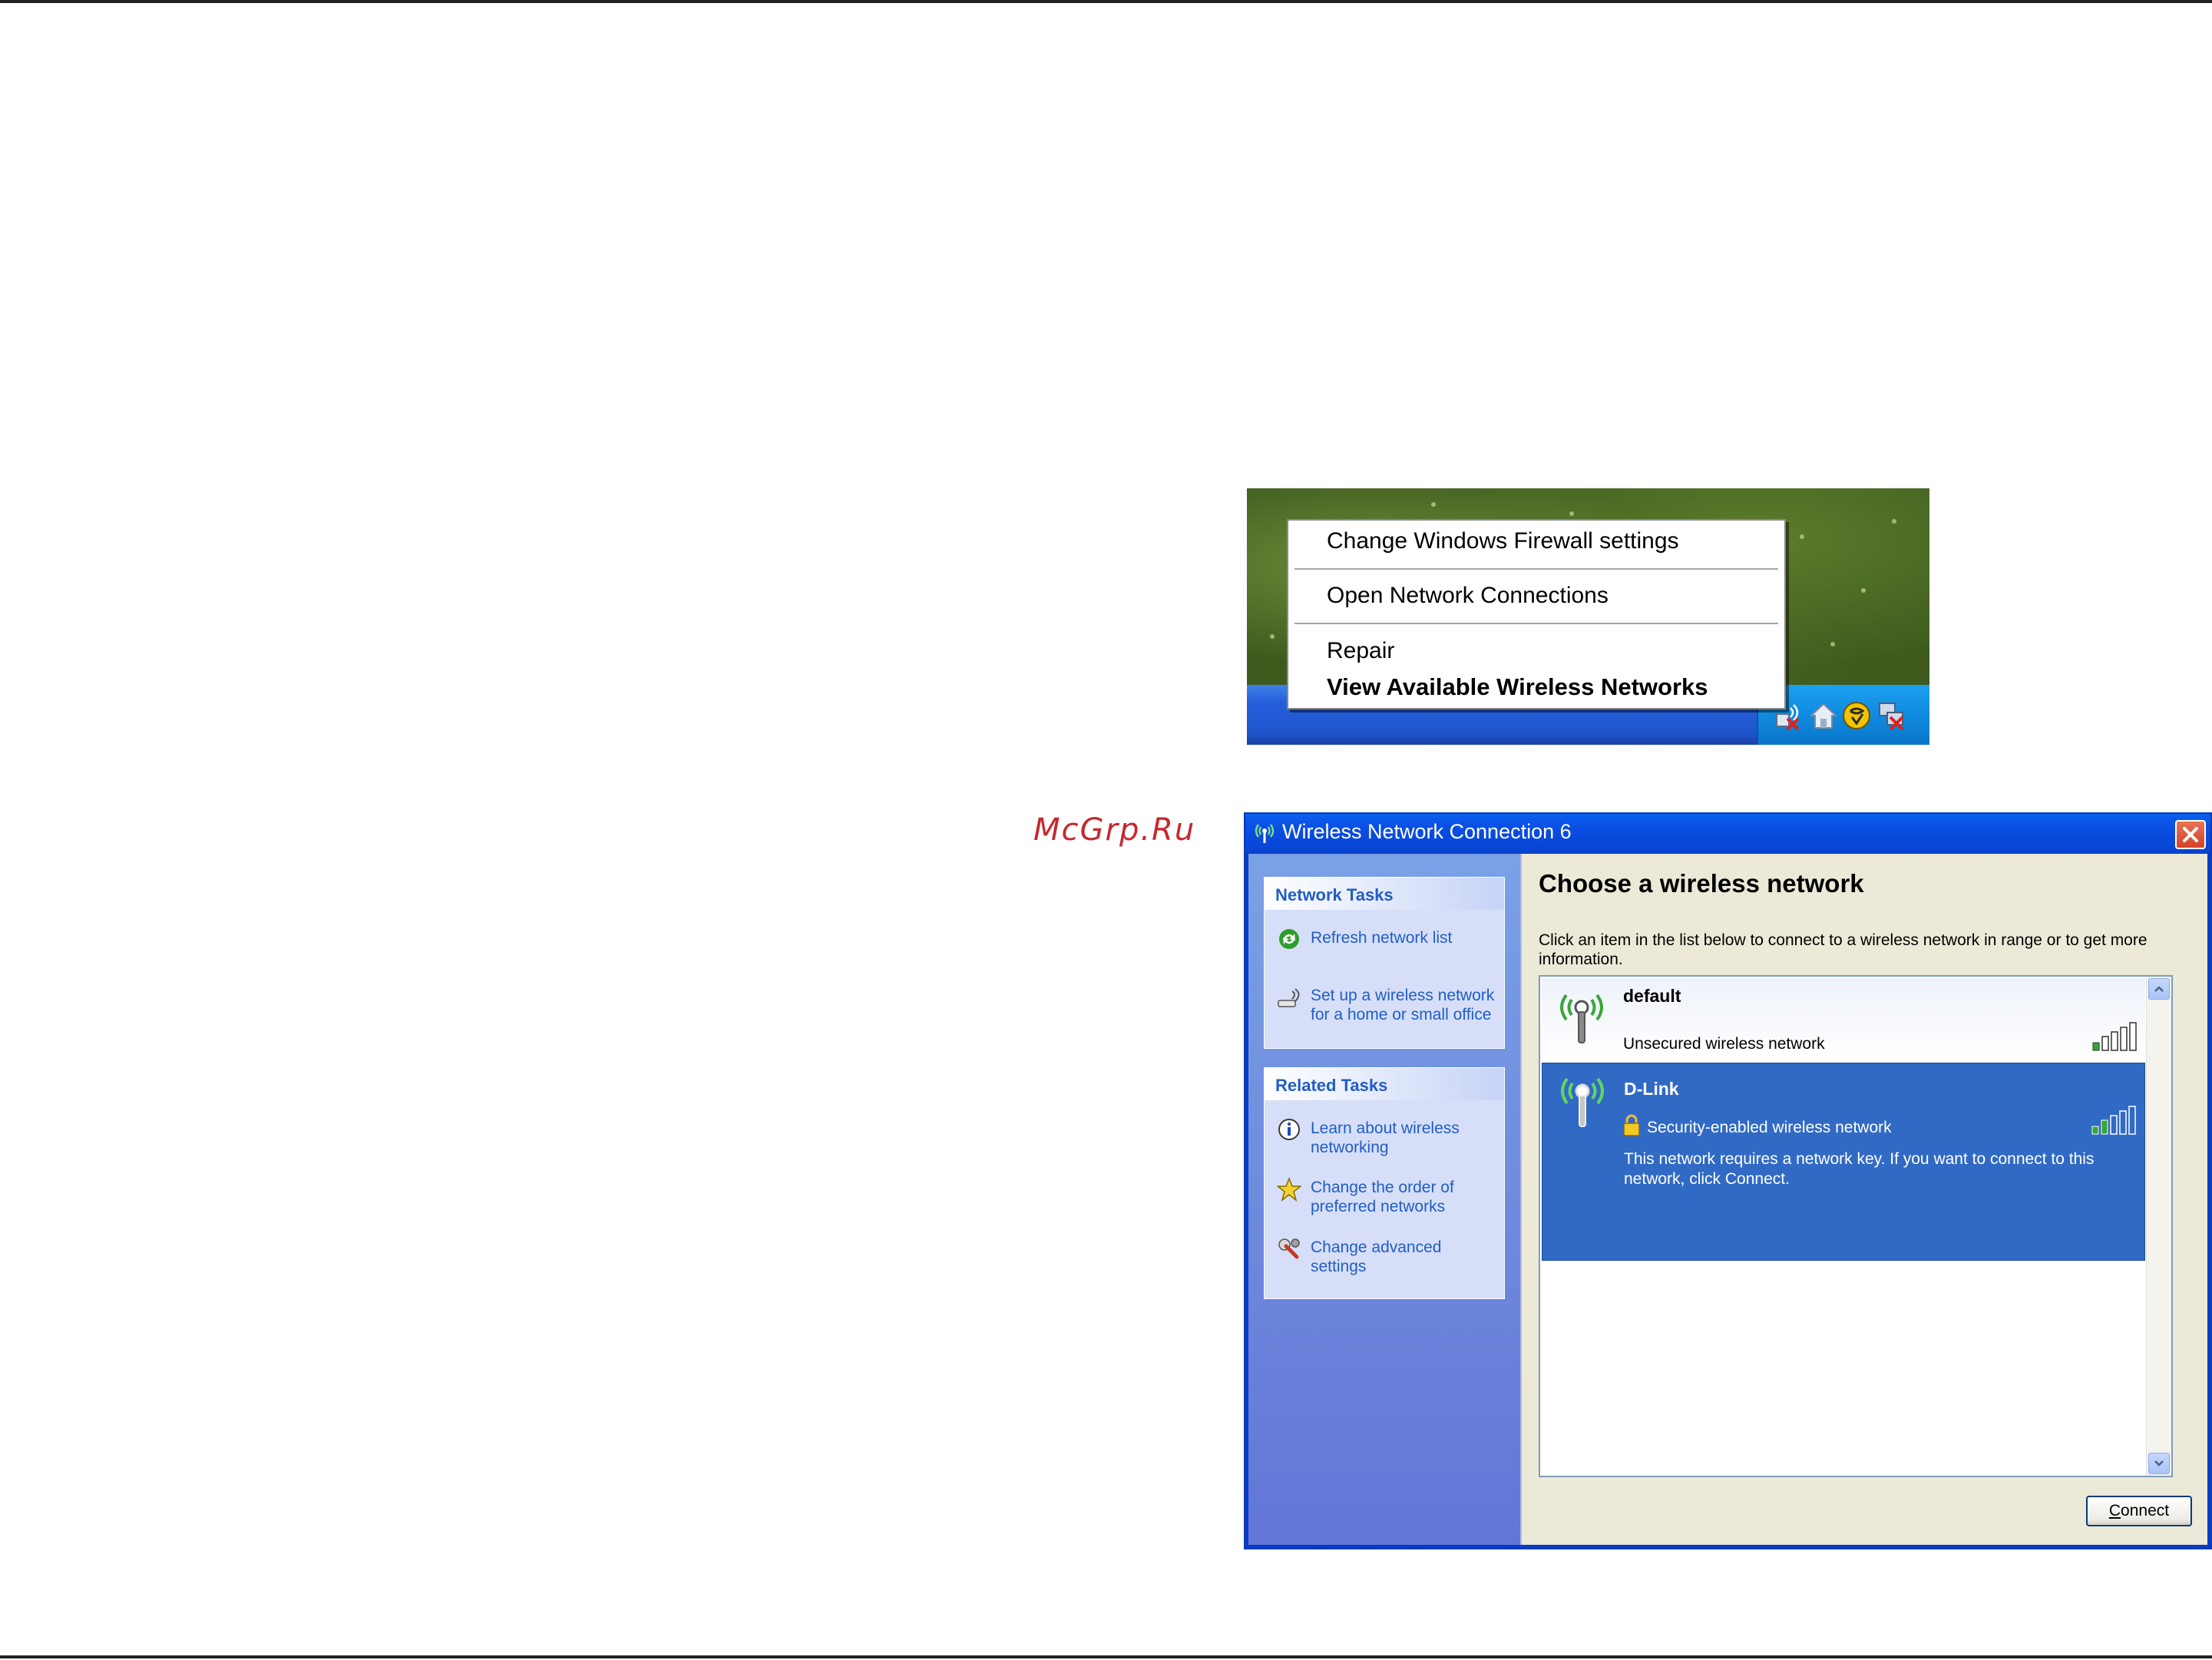 Image resolution: width=2212 pixels, height=1660 pixels. Describe the element at coordinates (1857, 715) in the screenshot. I see `security-center-icon` at that location.